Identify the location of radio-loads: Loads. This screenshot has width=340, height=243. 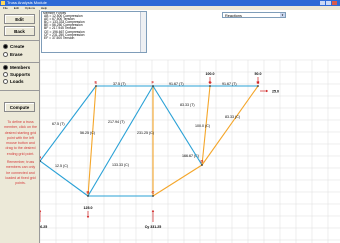
(13, 82).